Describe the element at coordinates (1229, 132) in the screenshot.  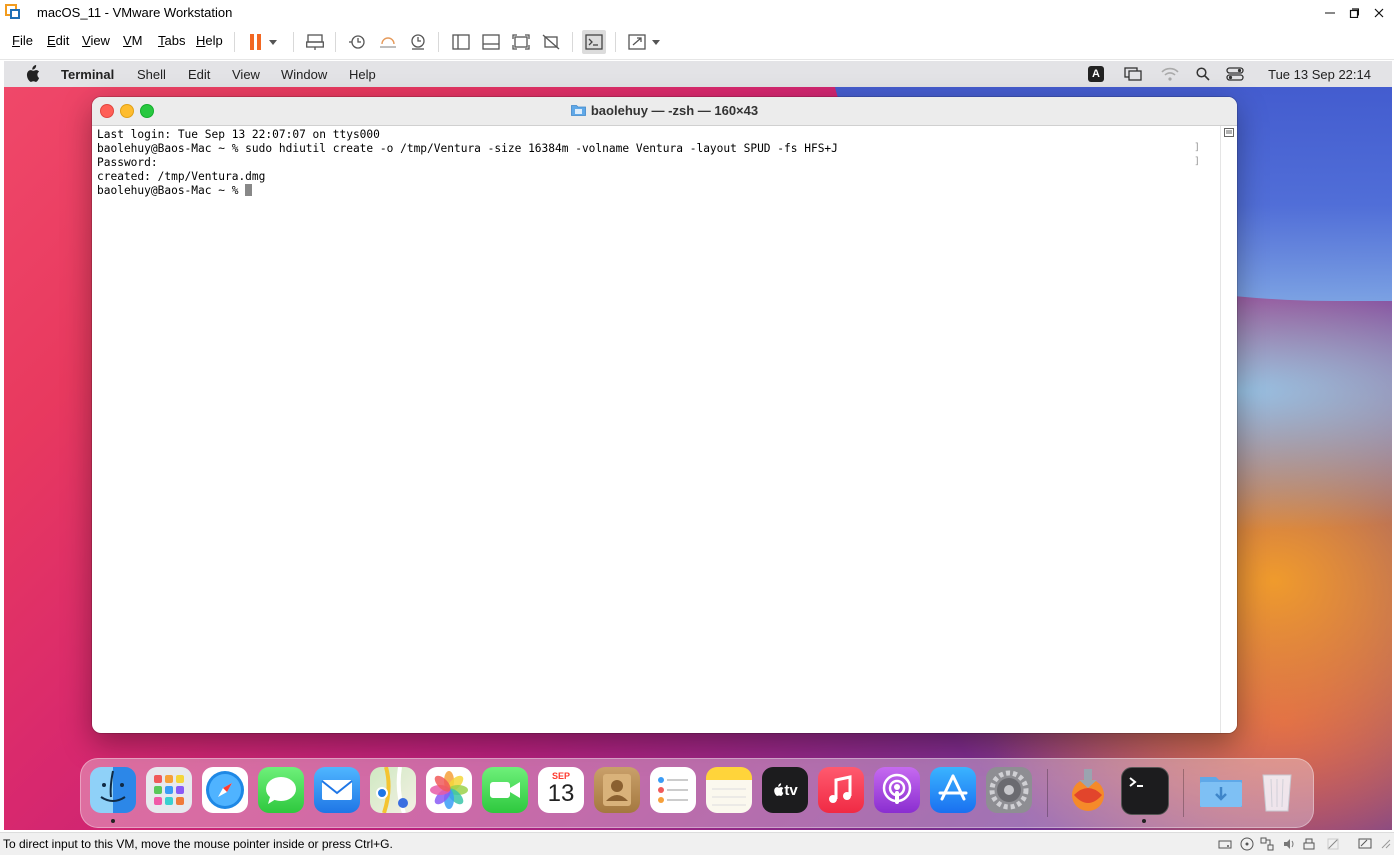
I see `split-pane-icon` at that location.